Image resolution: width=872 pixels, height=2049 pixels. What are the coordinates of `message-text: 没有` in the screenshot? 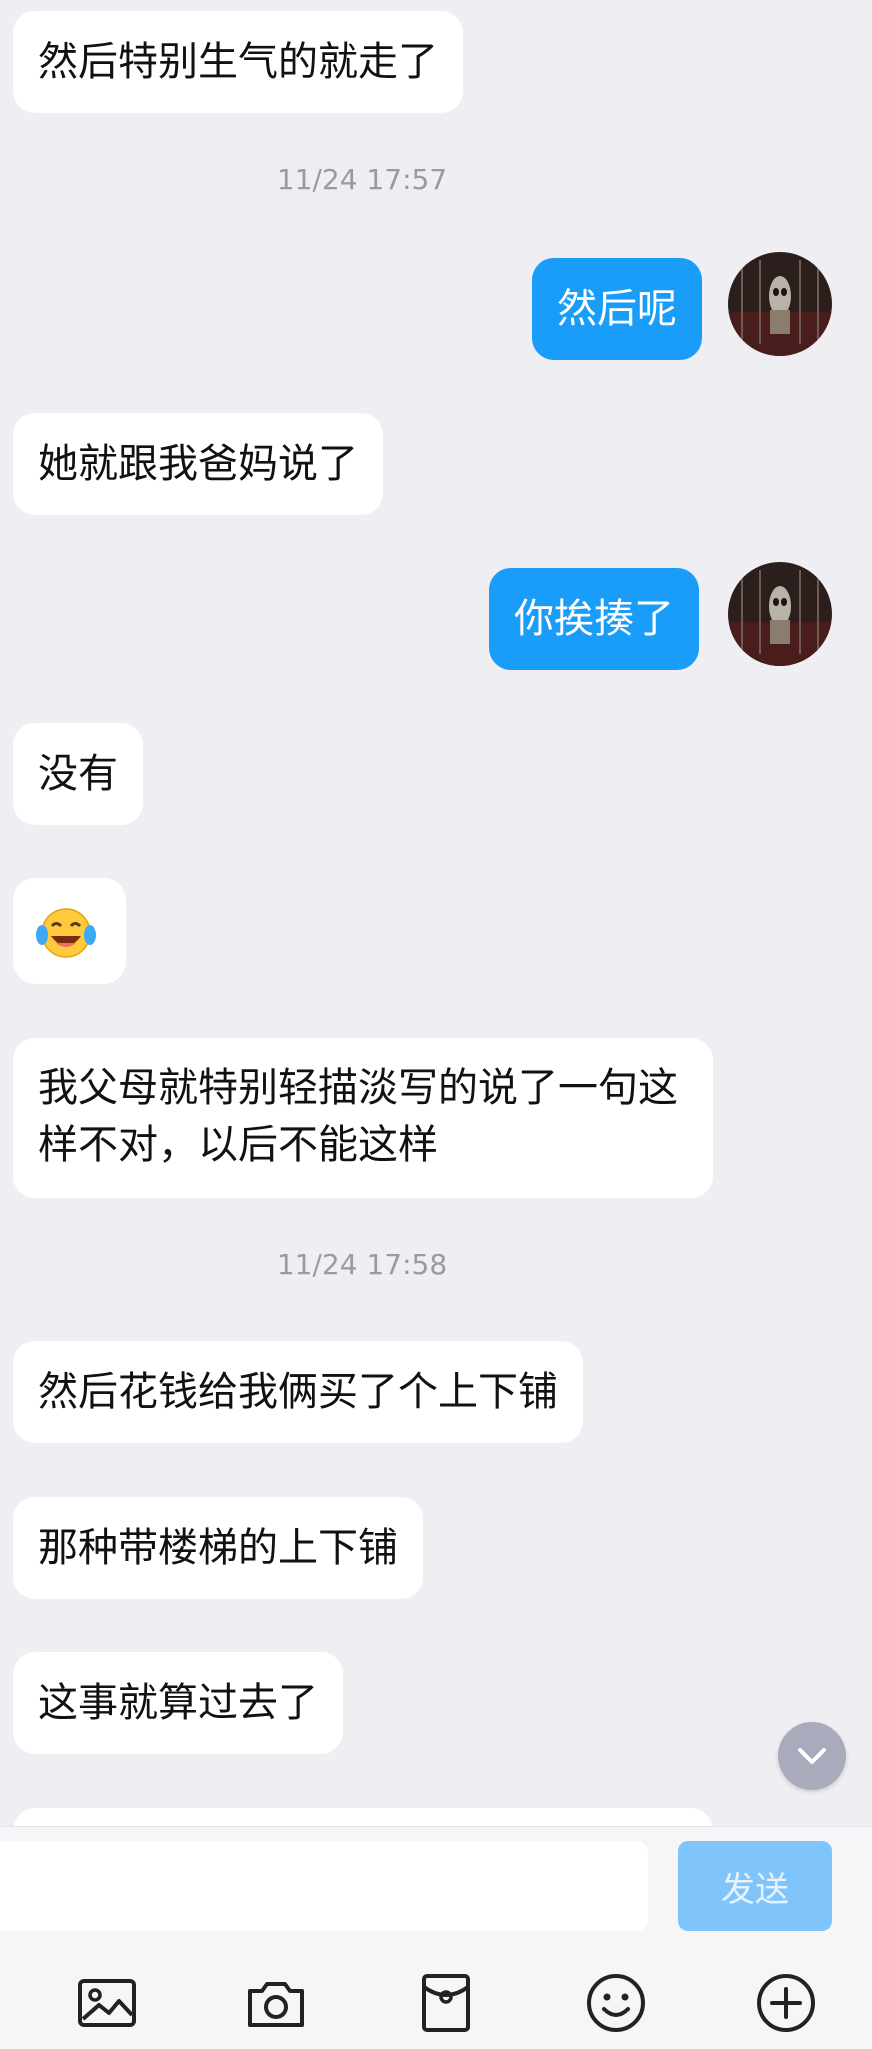 It's located at (78, 774).